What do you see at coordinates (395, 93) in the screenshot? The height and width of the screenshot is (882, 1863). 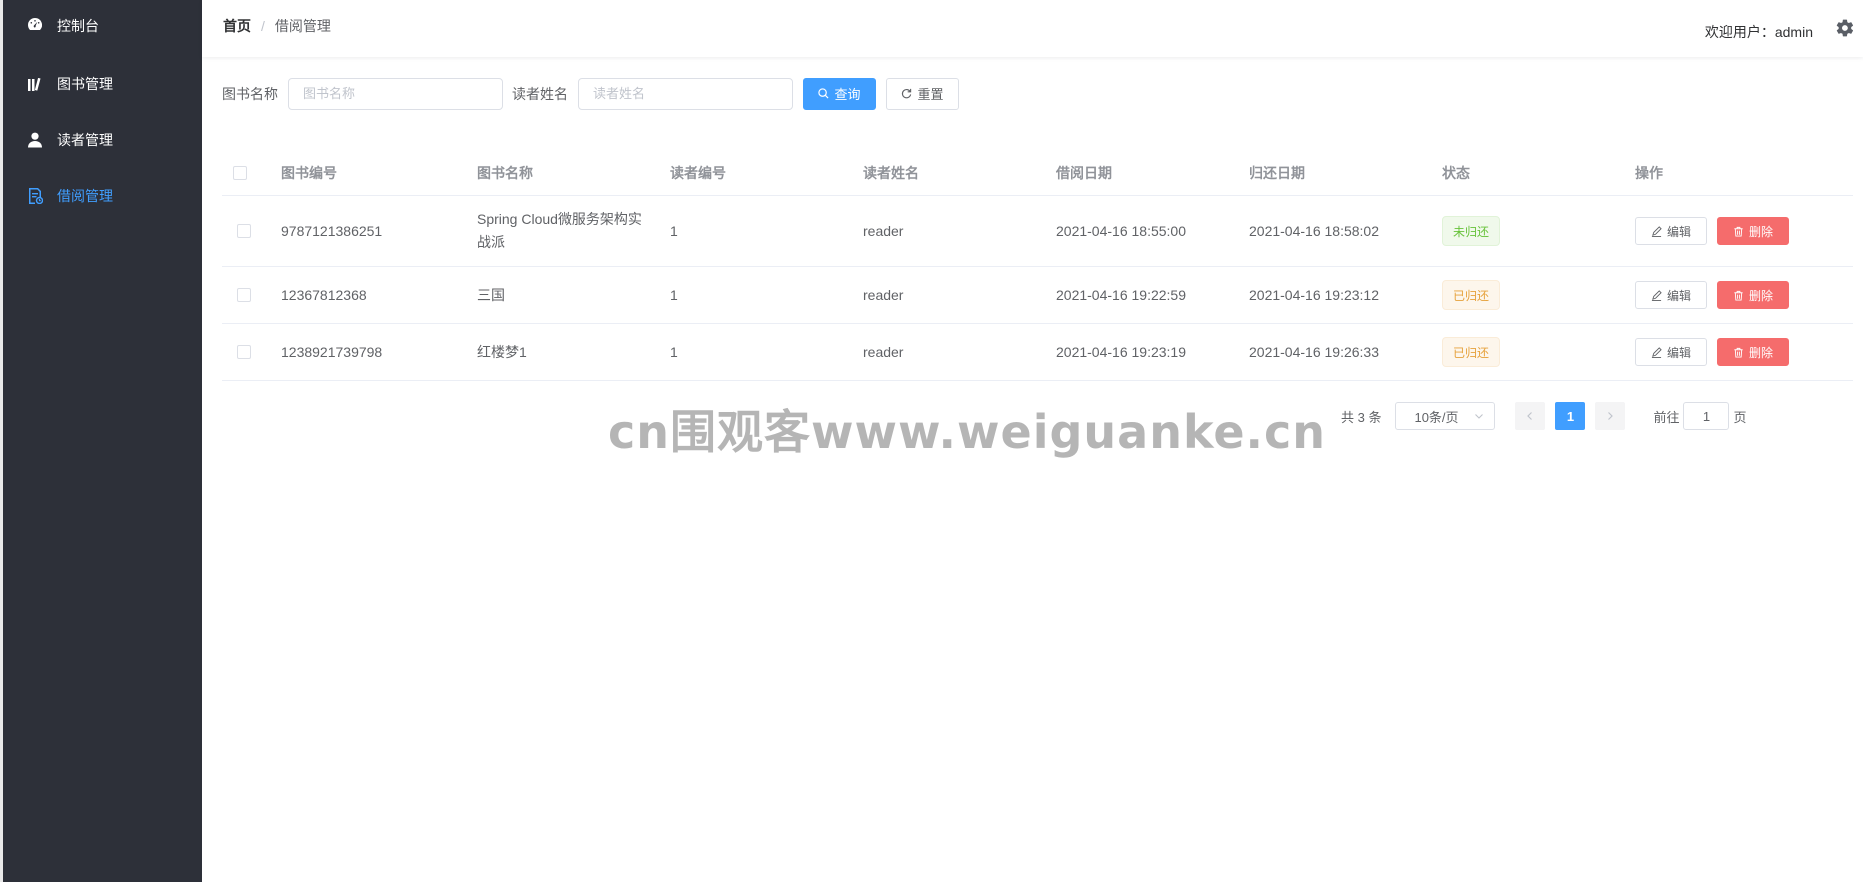 I see `book-name-input` at bounding box center [395, 93].